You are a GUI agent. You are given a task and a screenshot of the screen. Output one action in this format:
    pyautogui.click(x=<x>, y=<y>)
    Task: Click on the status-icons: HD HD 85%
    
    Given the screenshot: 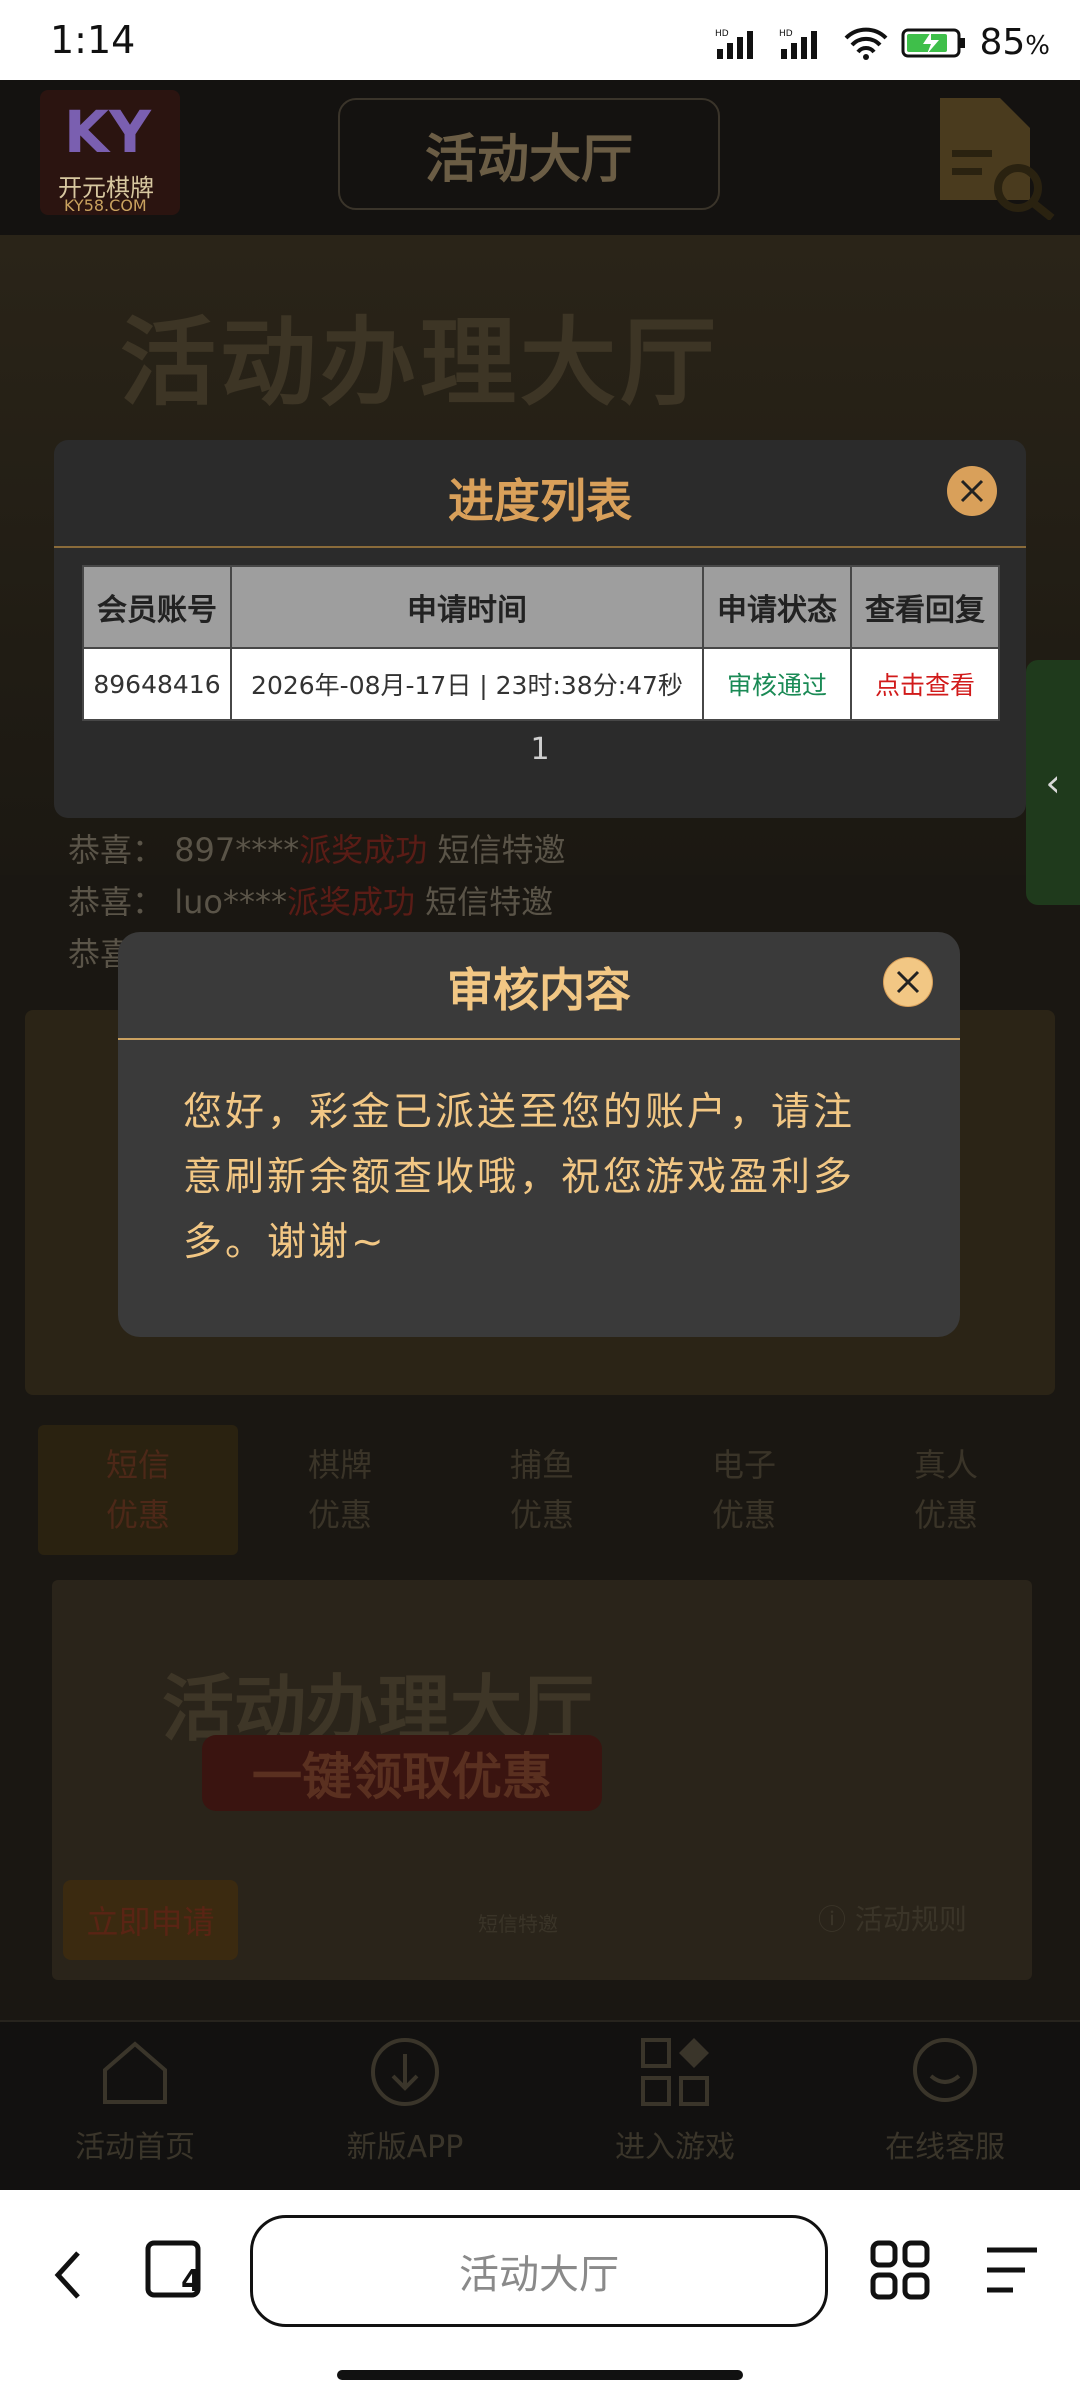 What is the action you would take?
    pyautogui.click(x=882, y=42)
    